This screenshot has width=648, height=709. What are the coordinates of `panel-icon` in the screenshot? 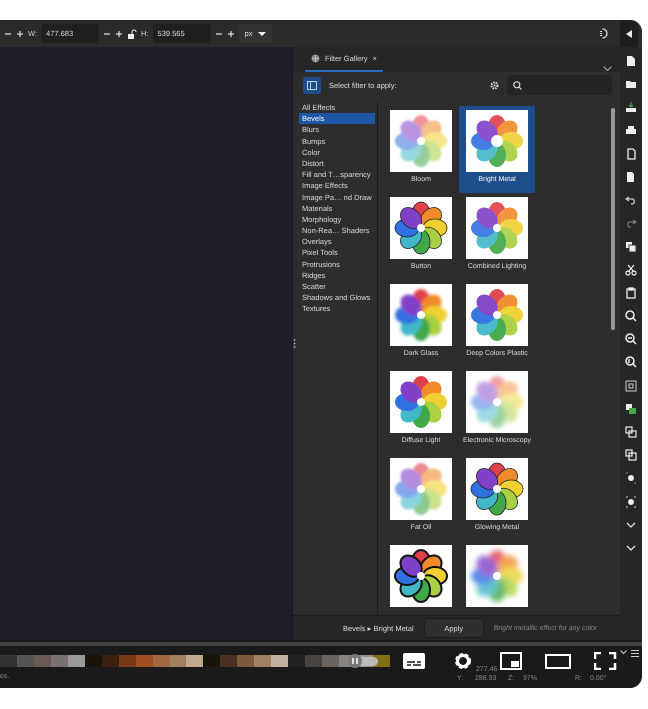 It's located at (312, 85).